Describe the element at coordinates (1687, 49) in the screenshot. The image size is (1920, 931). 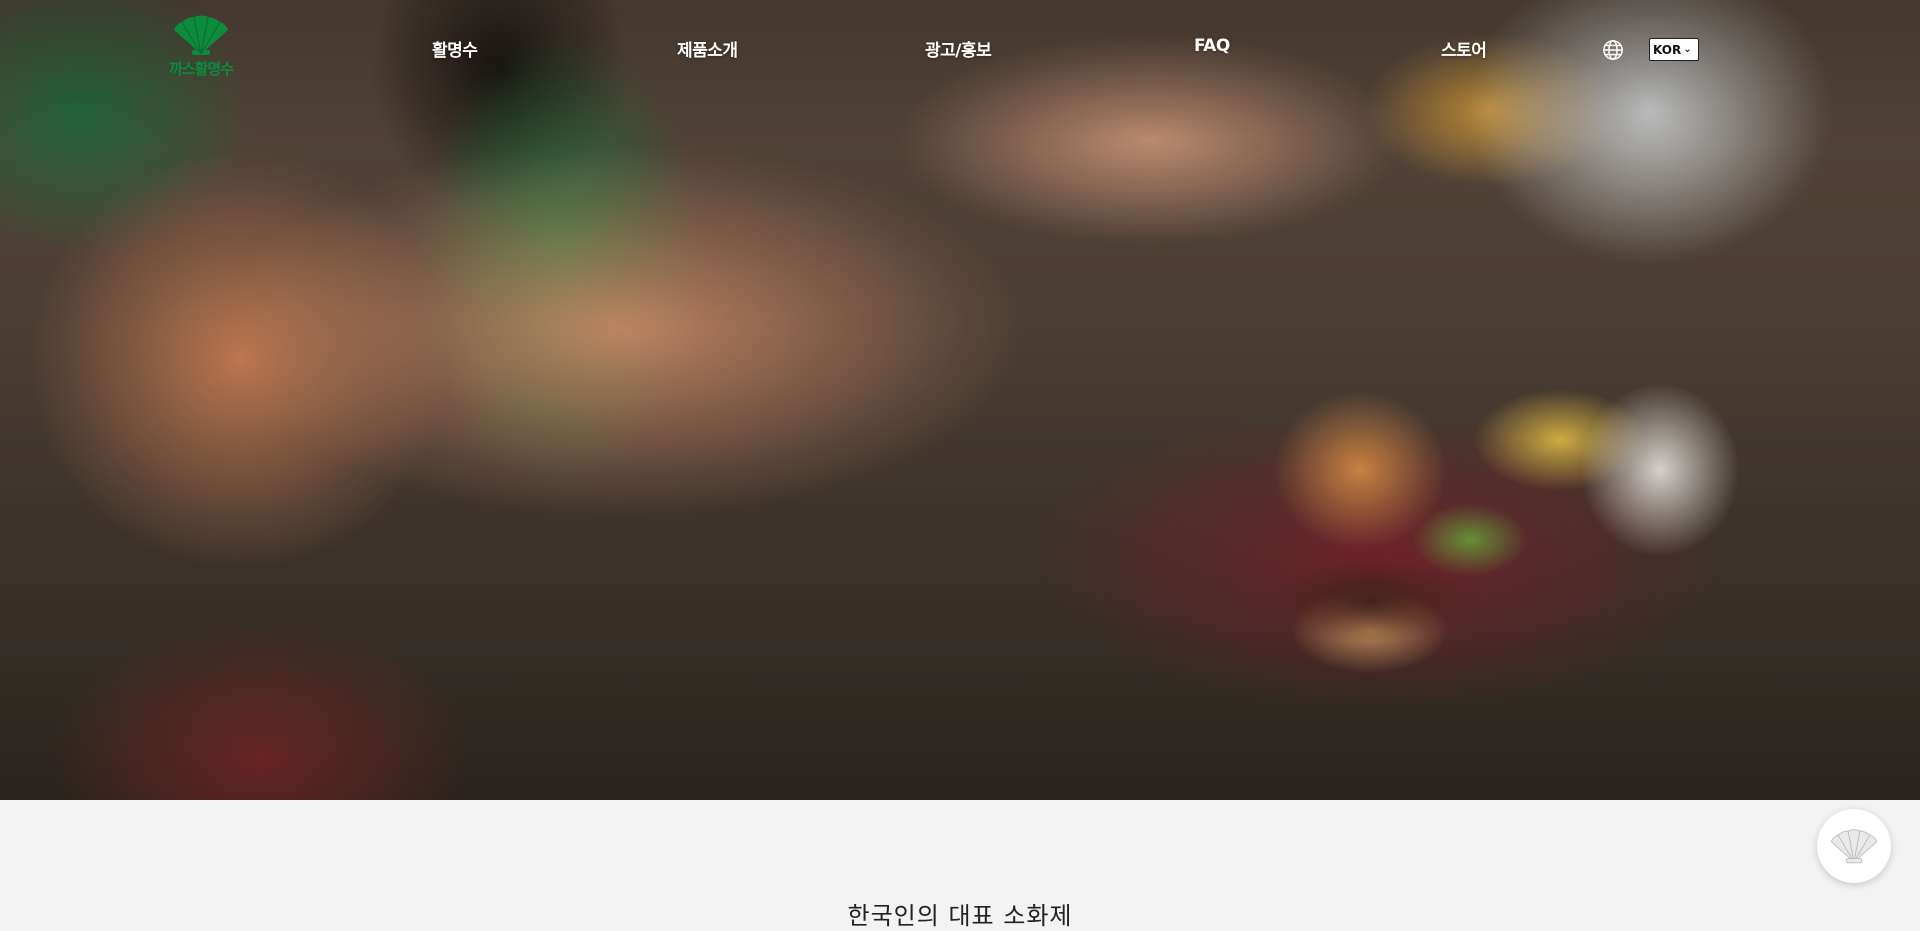
I see `chevron-down-icon: ⌄` at that location.